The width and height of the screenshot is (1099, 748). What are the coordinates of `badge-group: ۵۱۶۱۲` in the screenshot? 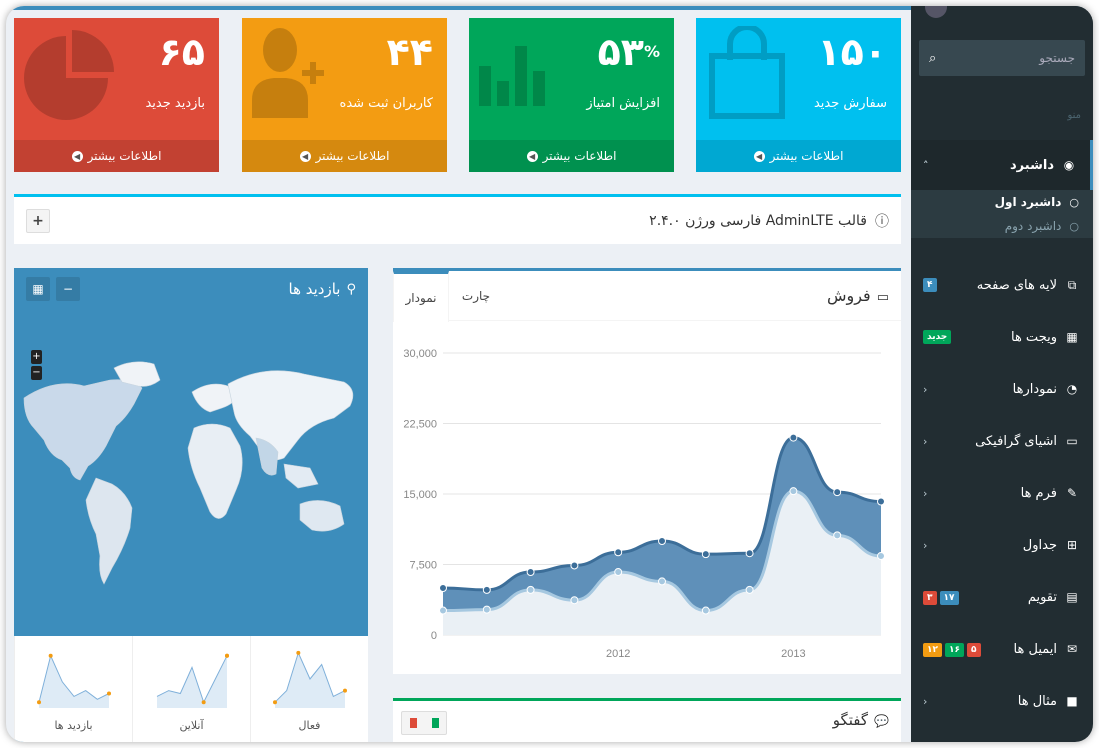 It's located at (953, 649).